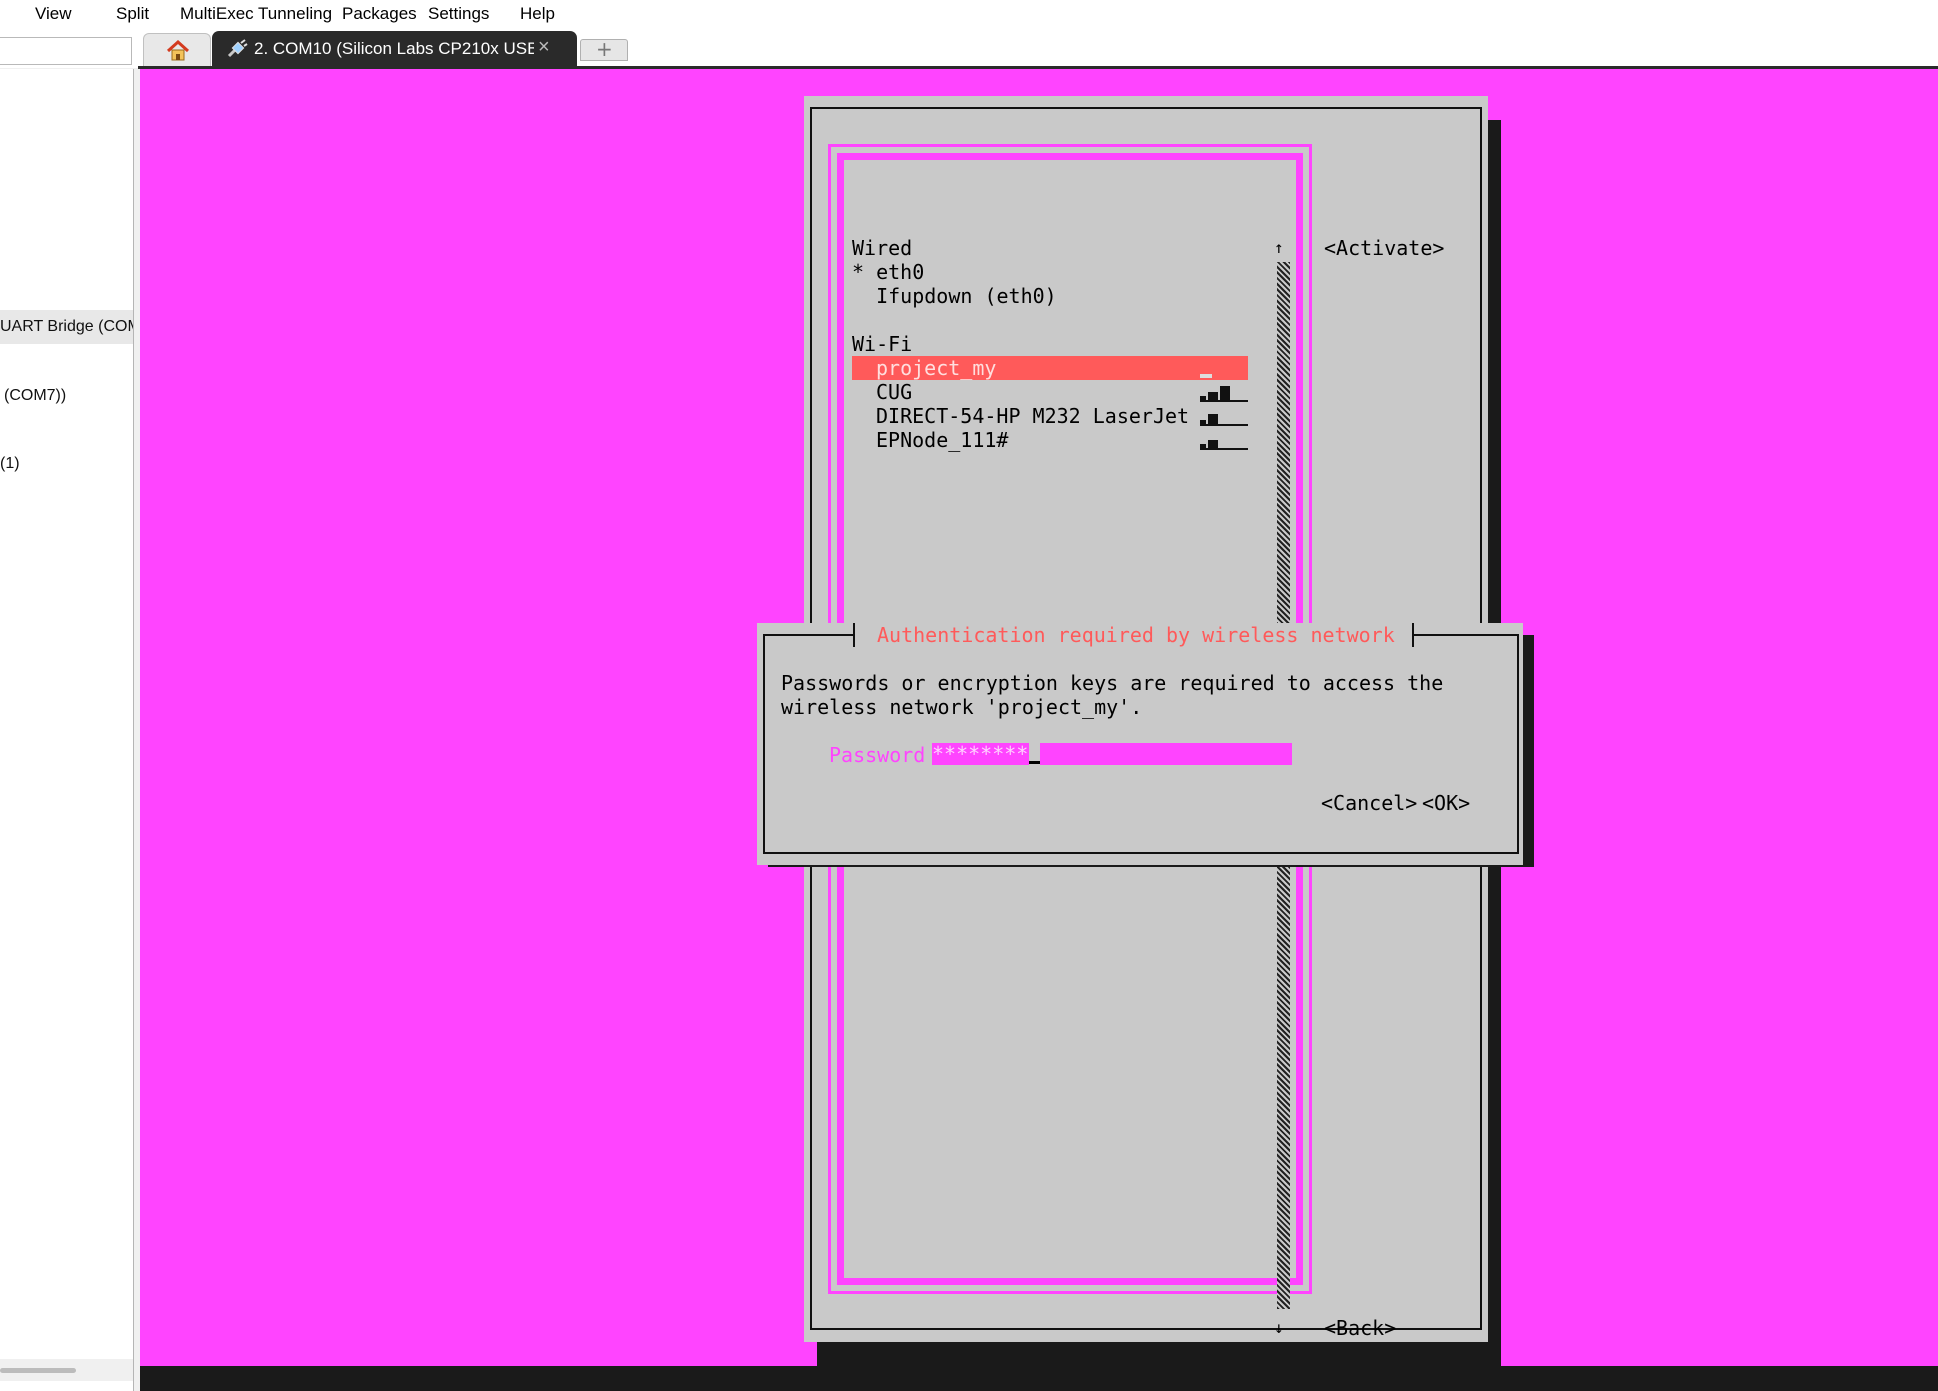 This screenshot has height=1391, width=1938. Describe the element at coordinates (1279, 247) in the screenshot. I see `scroll-up-icon: ↑` at that location.